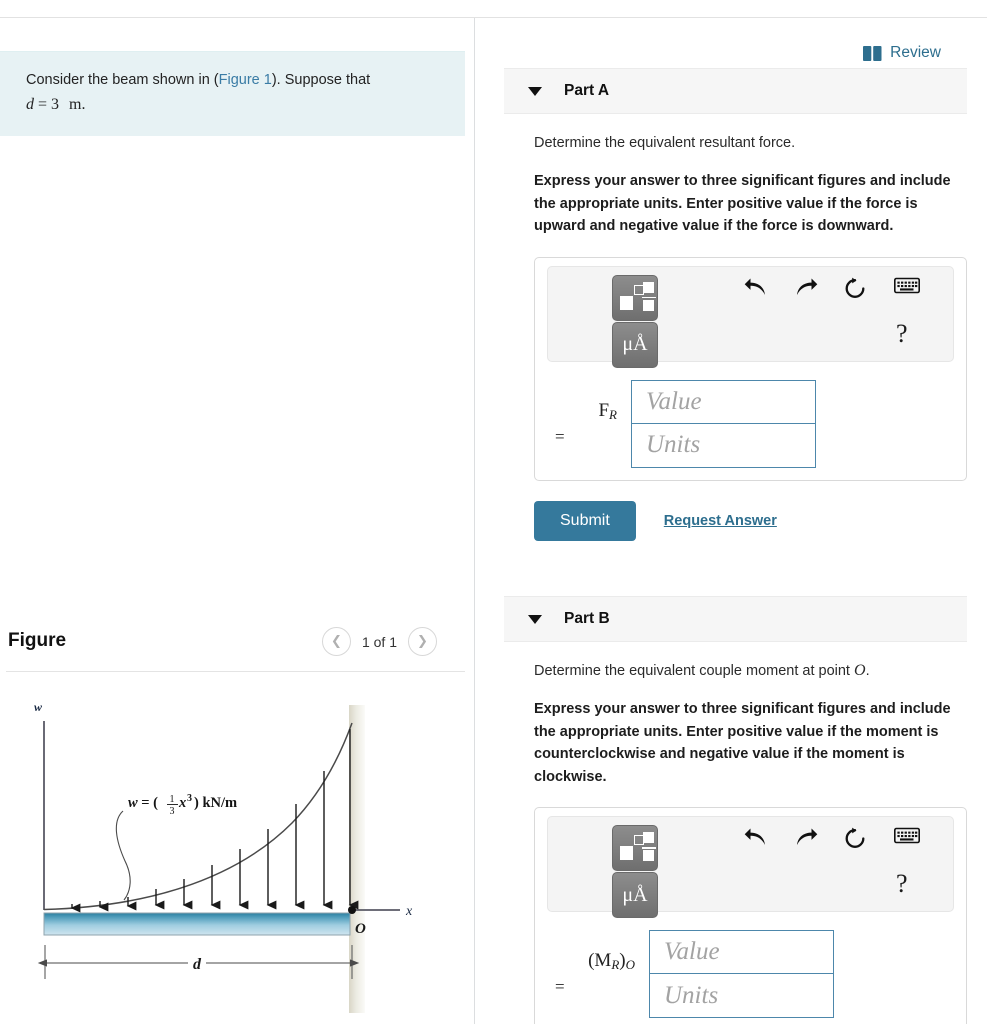 The height and width of the screenshot is (1024, 987). Describe the element at coordinates (674, 401) in the screenshot. I see `part-a-value-placeholder: Value` at that location.